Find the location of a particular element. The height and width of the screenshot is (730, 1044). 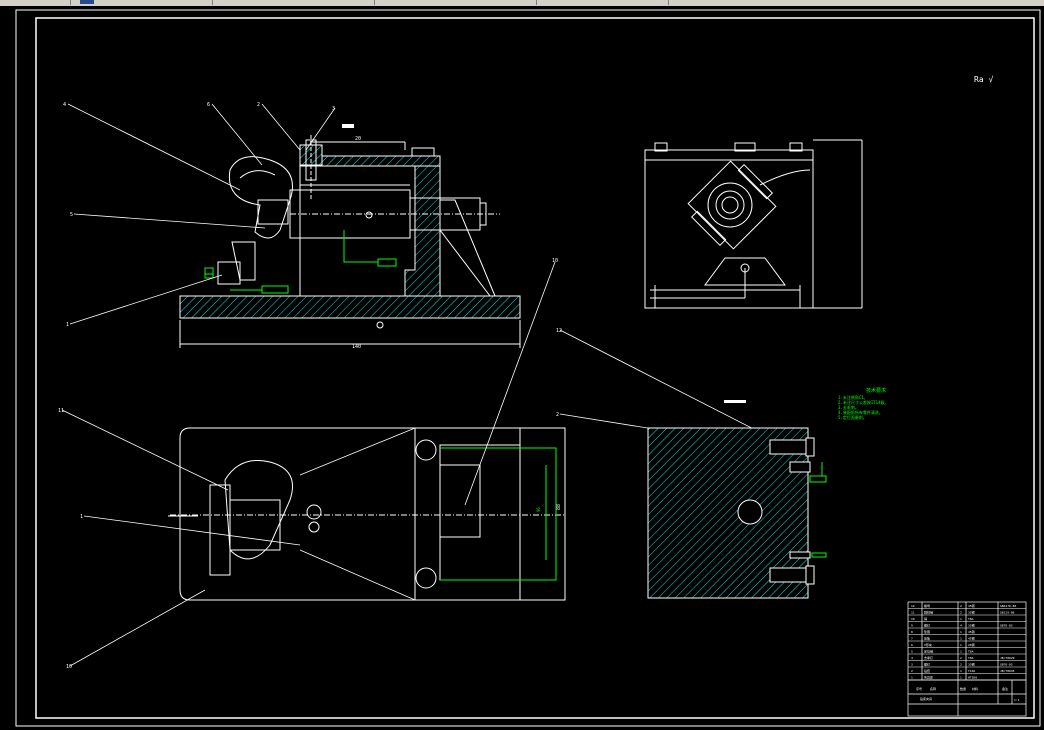

part-label: 3 is located at coordinates (333, 109).